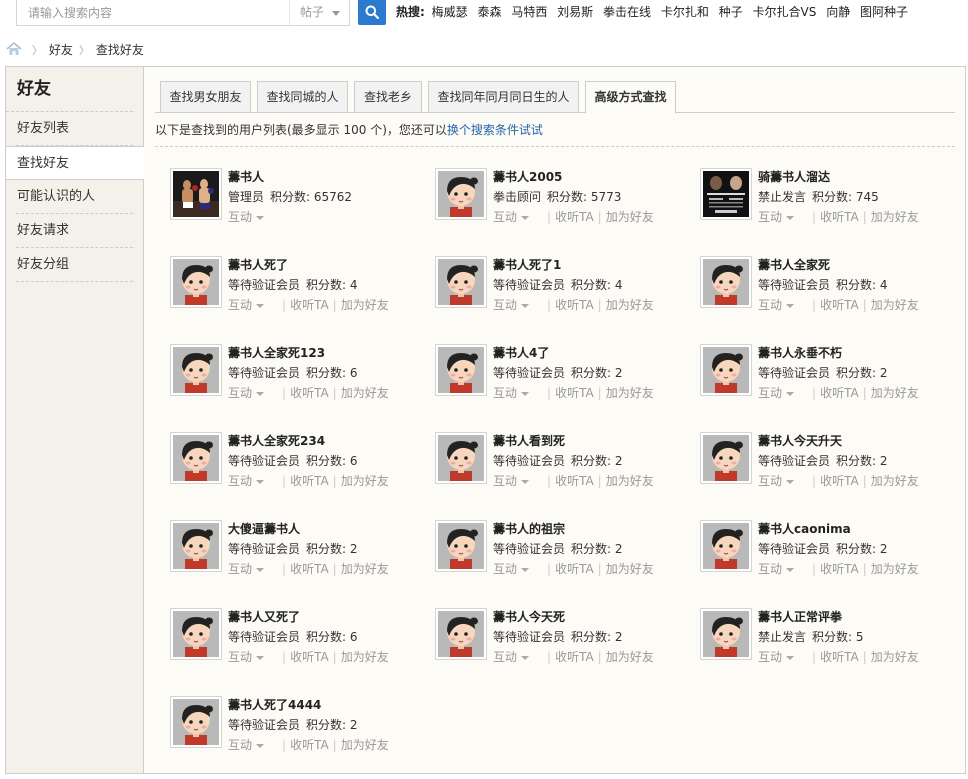 This screenshot has width=968, height=779. I want to click on hot-search-link: 种子, so click(731, 12).